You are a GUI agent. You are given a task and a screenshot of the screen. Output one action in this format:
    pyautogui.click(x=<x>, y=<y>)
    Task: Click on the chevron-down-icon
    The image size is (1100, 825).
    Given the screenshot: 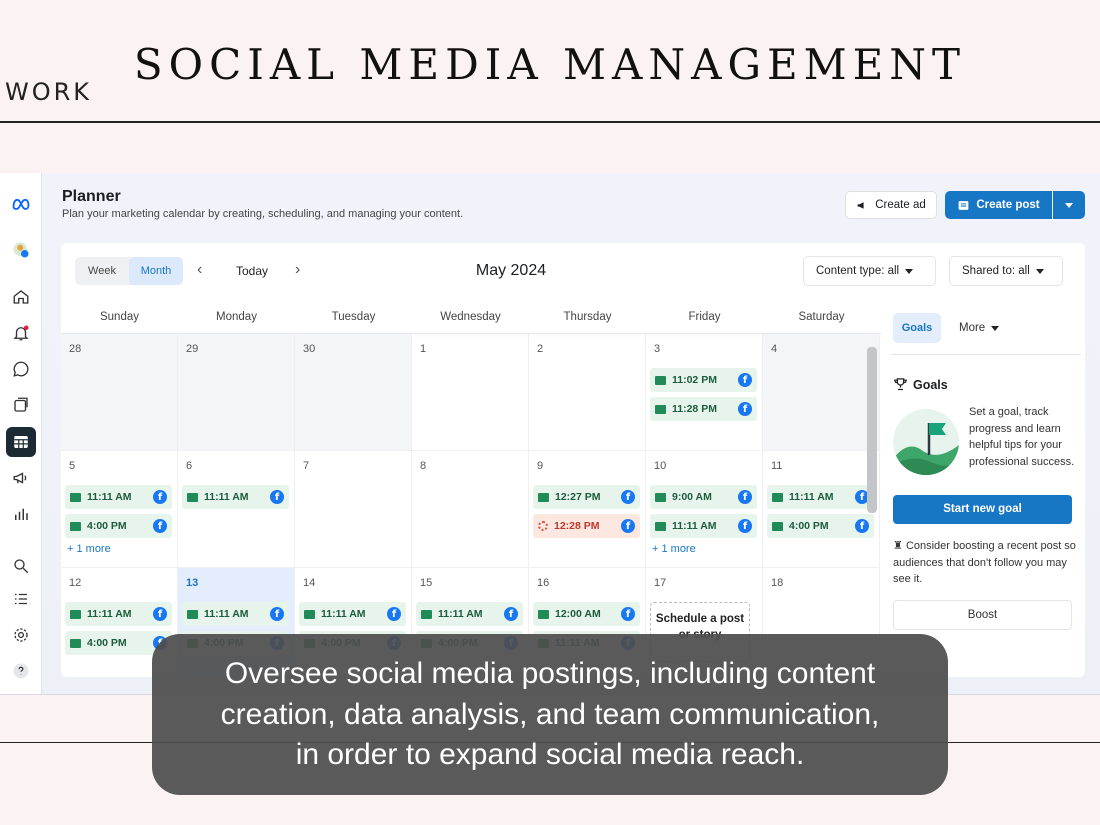 What is the action you would take?
    pyautogui.click(x=1039, y=271)
    